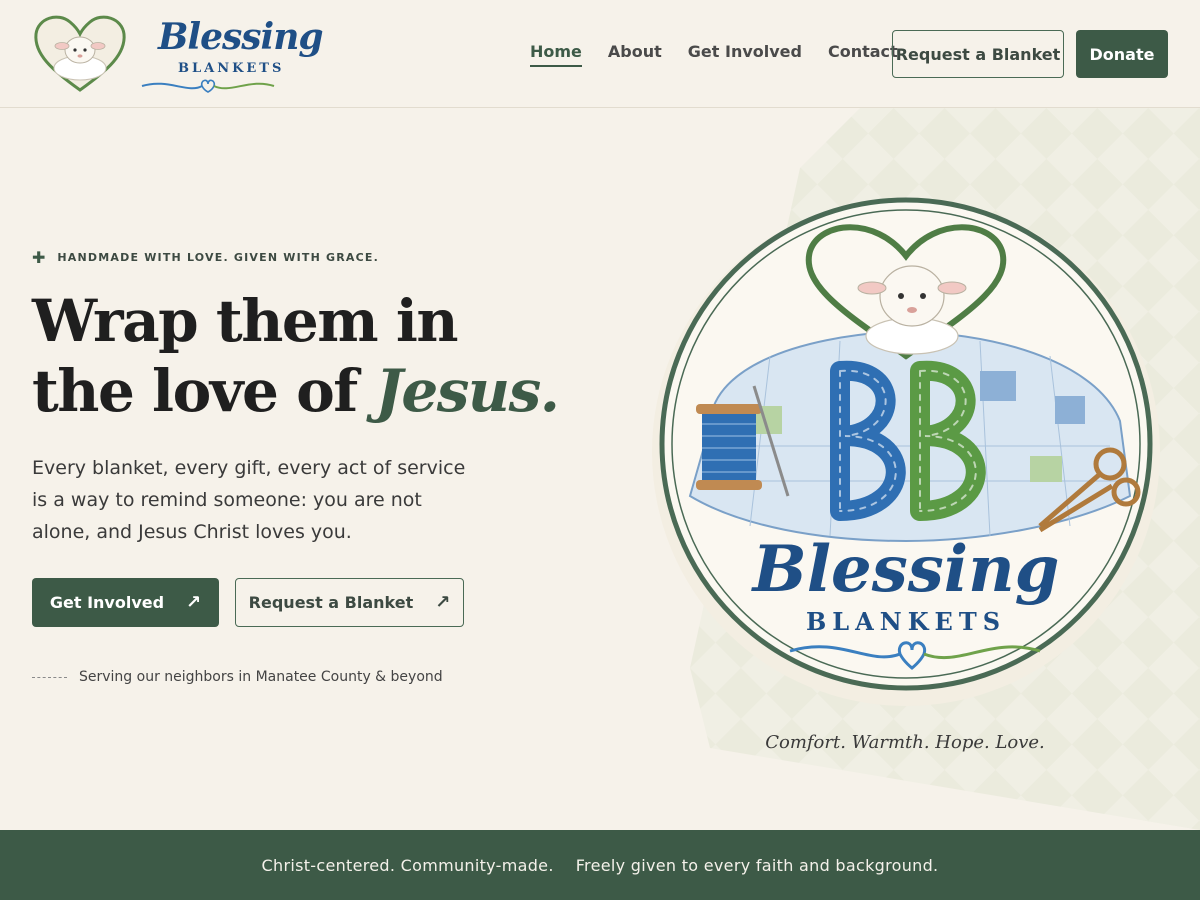 This screenshot has height=900, width=1200. What do you see at coordinates (80, 53) in the screenshot?
I see `heart-lamb-icon` at bounding box center [80, 53].